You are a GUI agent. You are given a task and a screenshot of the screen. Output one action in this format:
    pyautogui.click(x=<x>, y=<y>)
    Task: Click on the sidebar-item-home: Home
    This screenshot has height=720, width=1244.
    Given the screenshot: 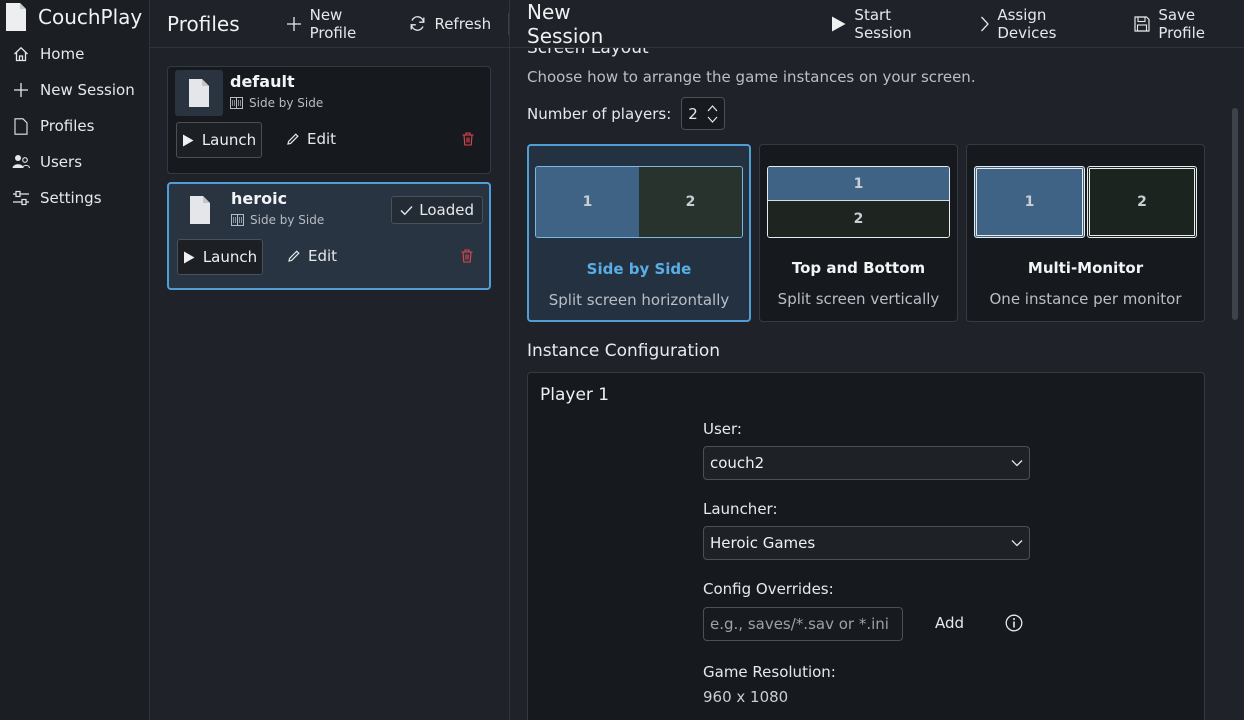 What is the action you would take?
    pyautogui.click(x=74, y=54)
    